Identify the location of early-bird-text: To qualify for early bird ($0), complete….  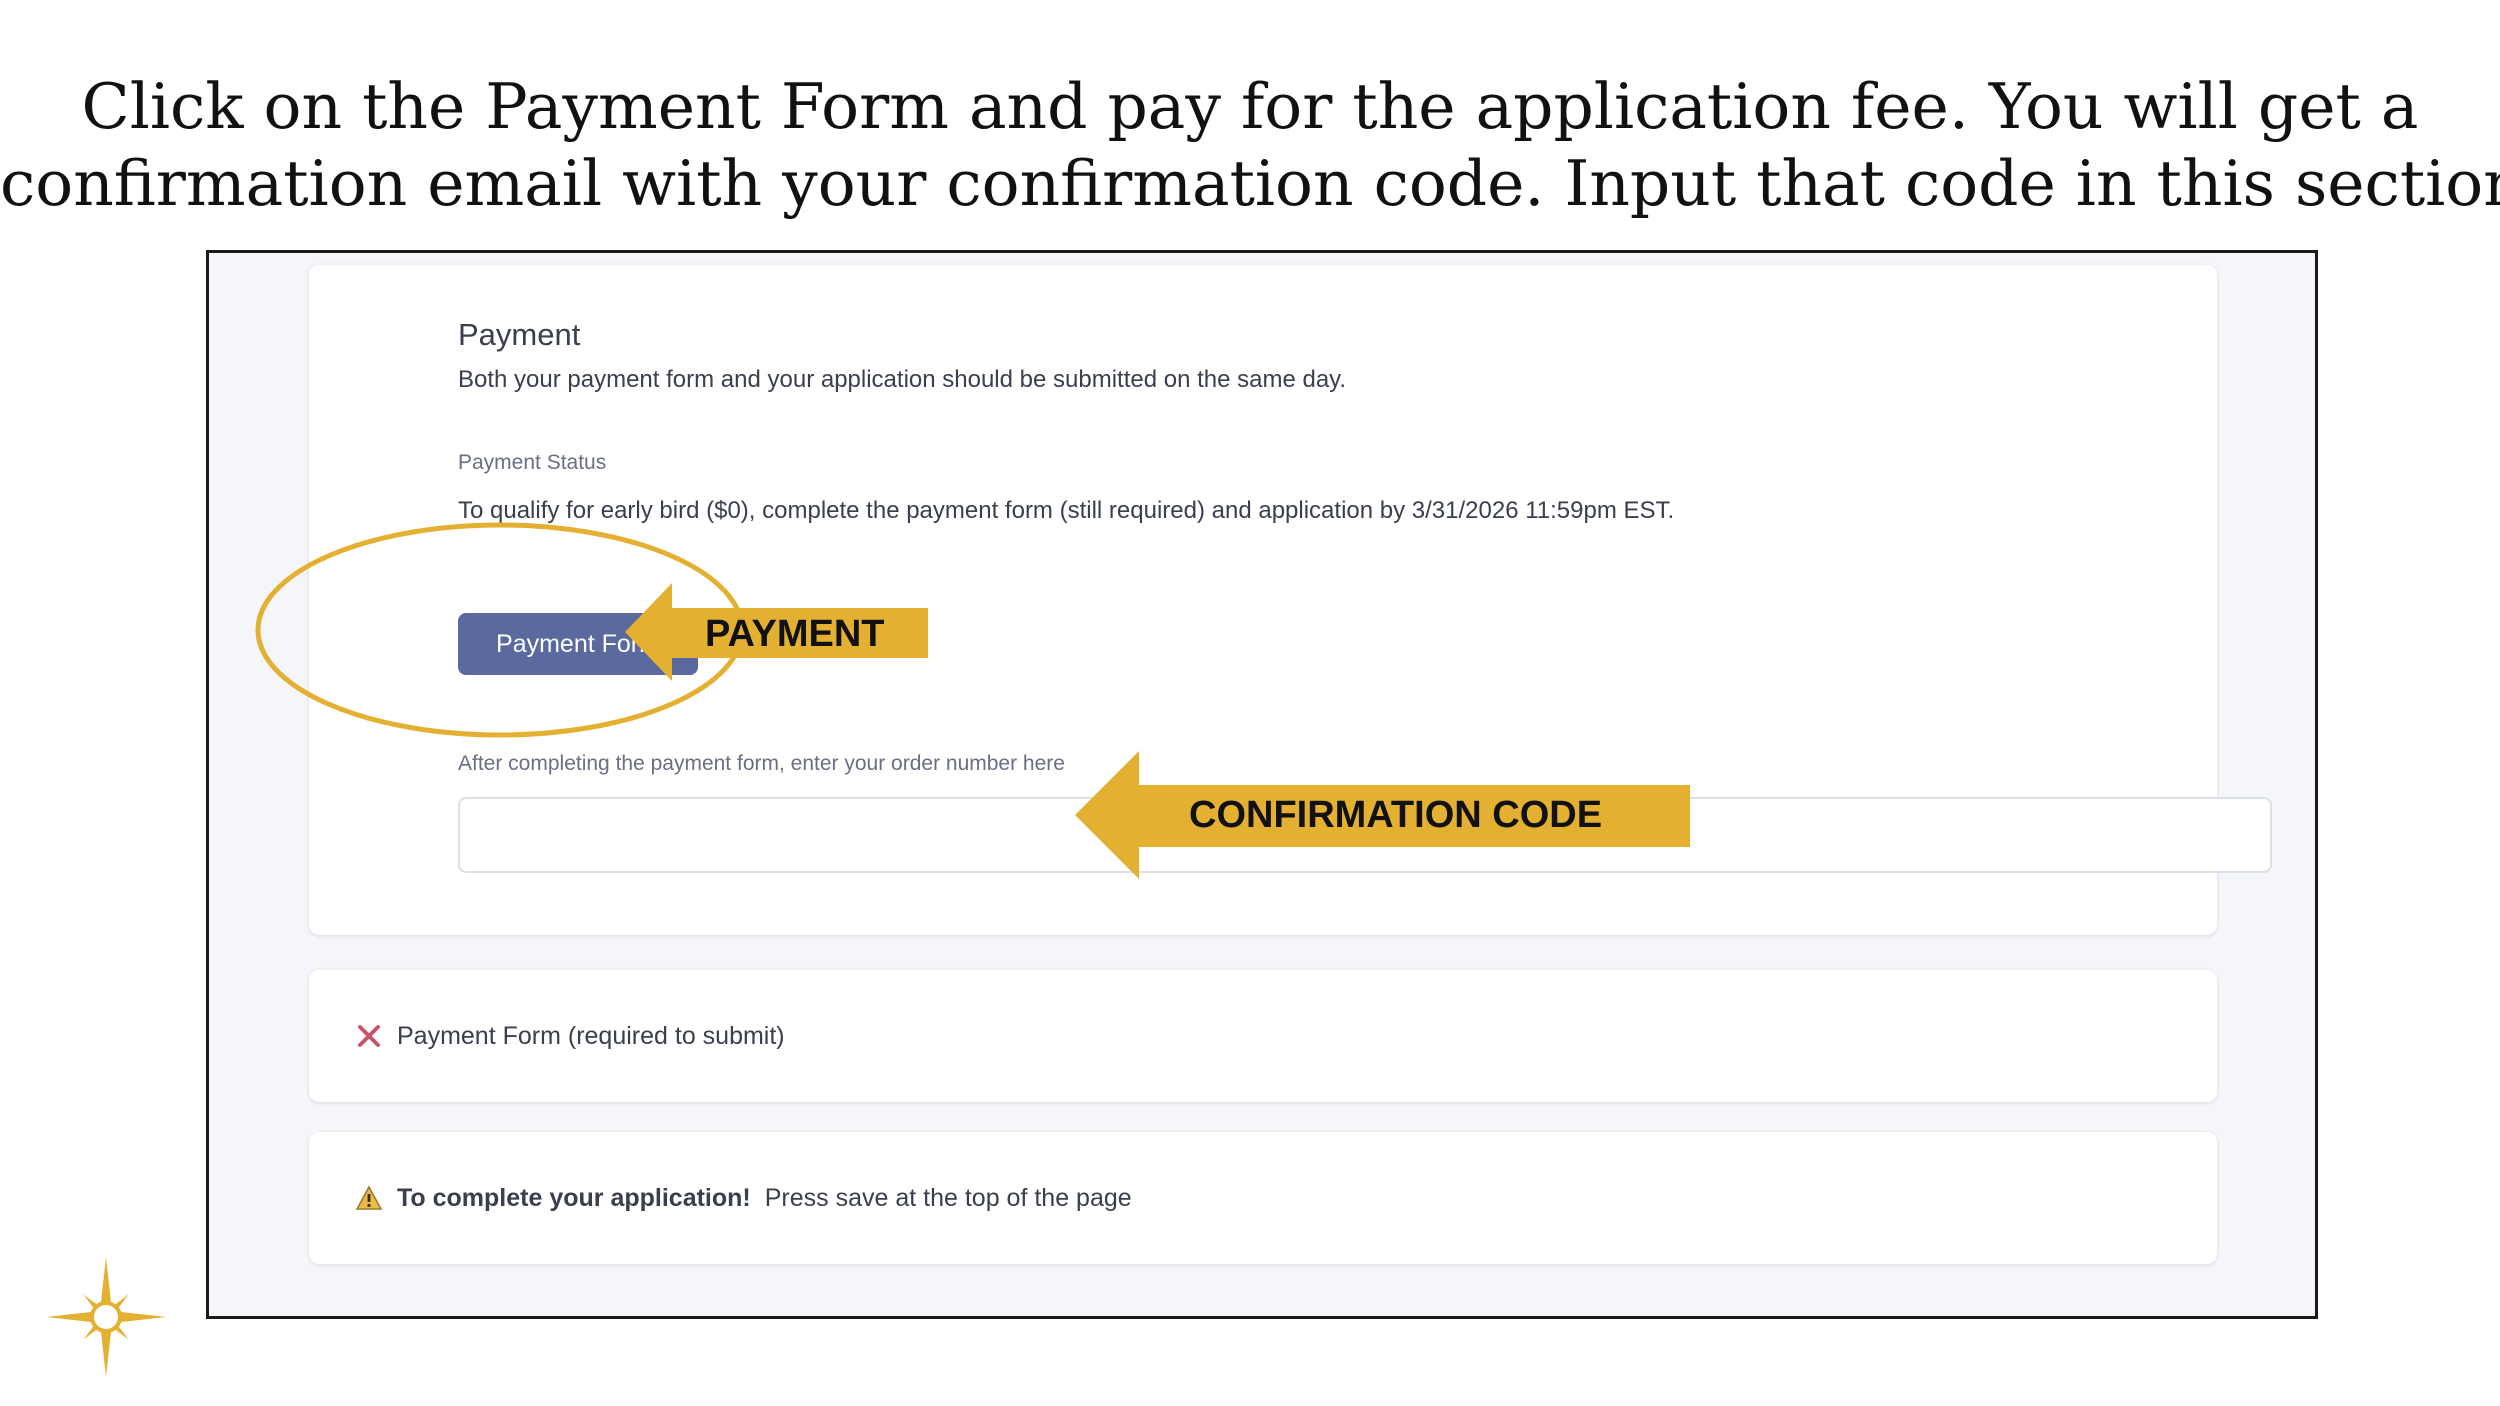
(1066, 510).